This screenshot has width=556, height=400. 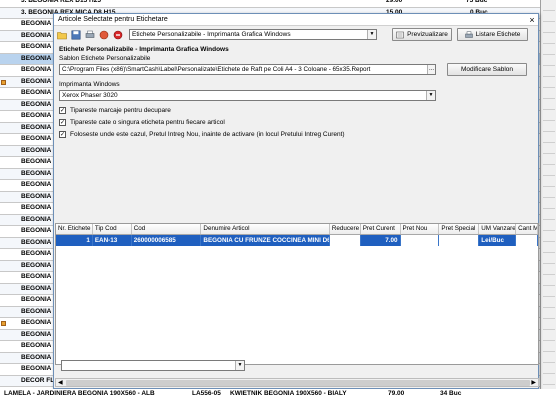 I want to click on grid-column-header: Pret Special, so click(x=459, y=229).